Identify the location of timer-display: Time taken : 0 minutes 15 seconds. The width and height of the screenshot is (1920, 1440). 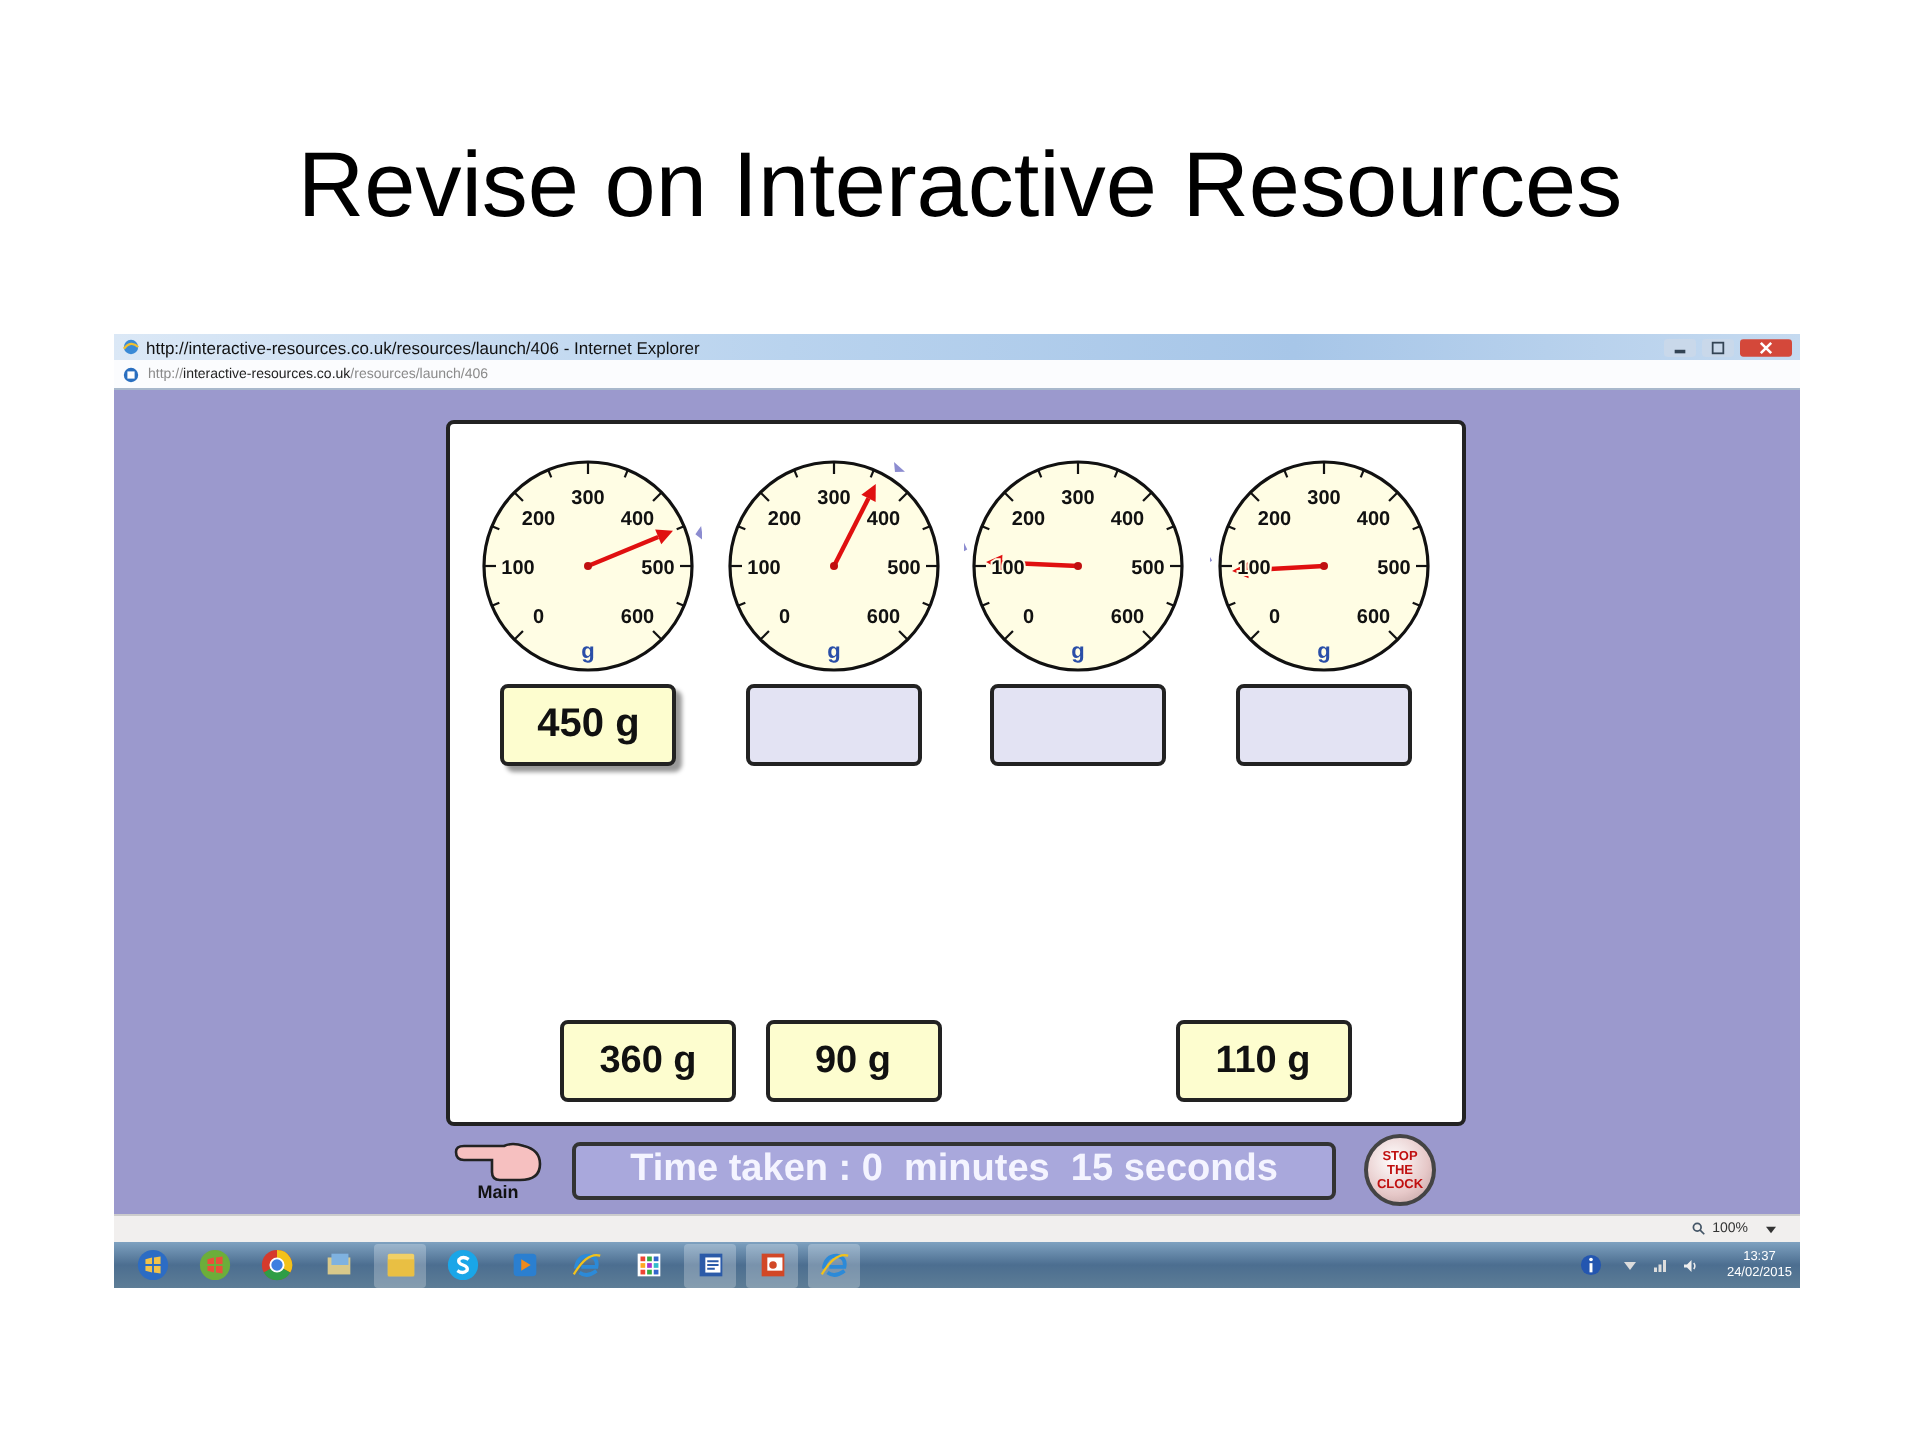
(954, 1170).